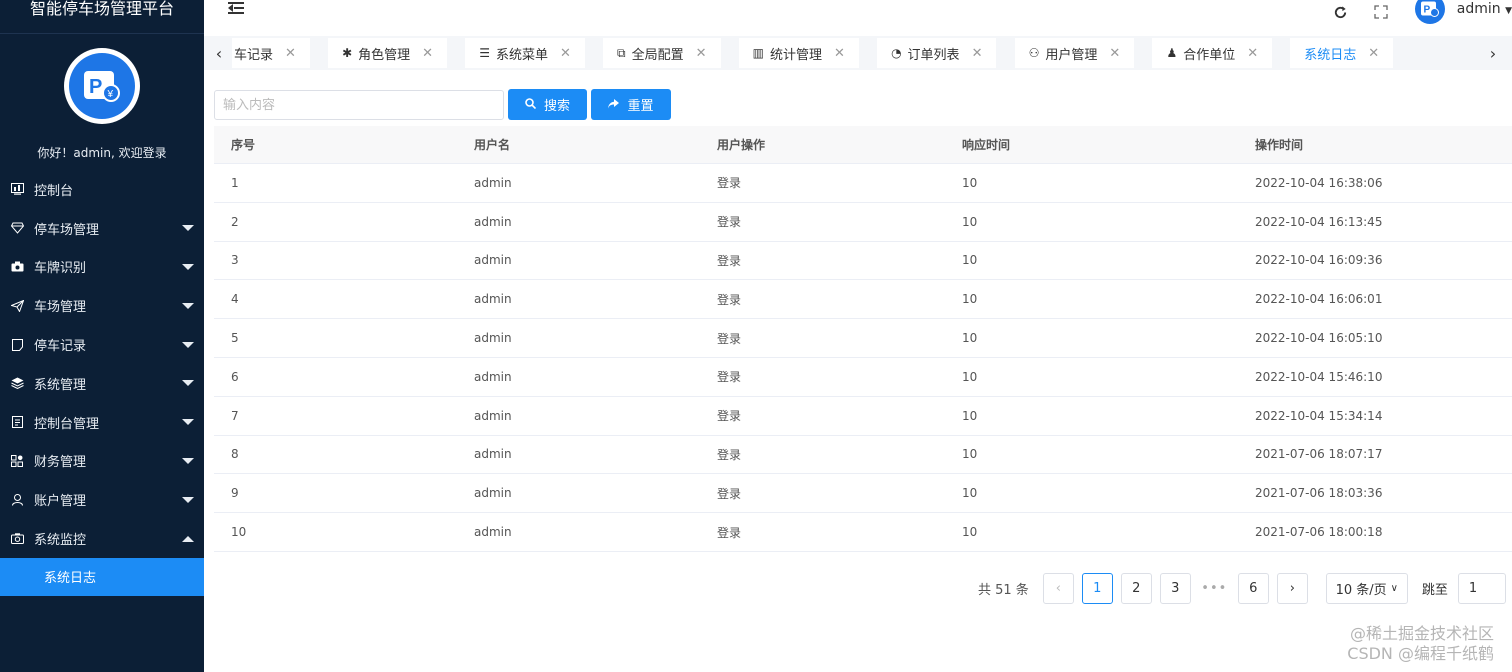  What do you see at coordinates (17, 500) in the screenshot?
I see `user-icon` at bounding box center [17, 500].